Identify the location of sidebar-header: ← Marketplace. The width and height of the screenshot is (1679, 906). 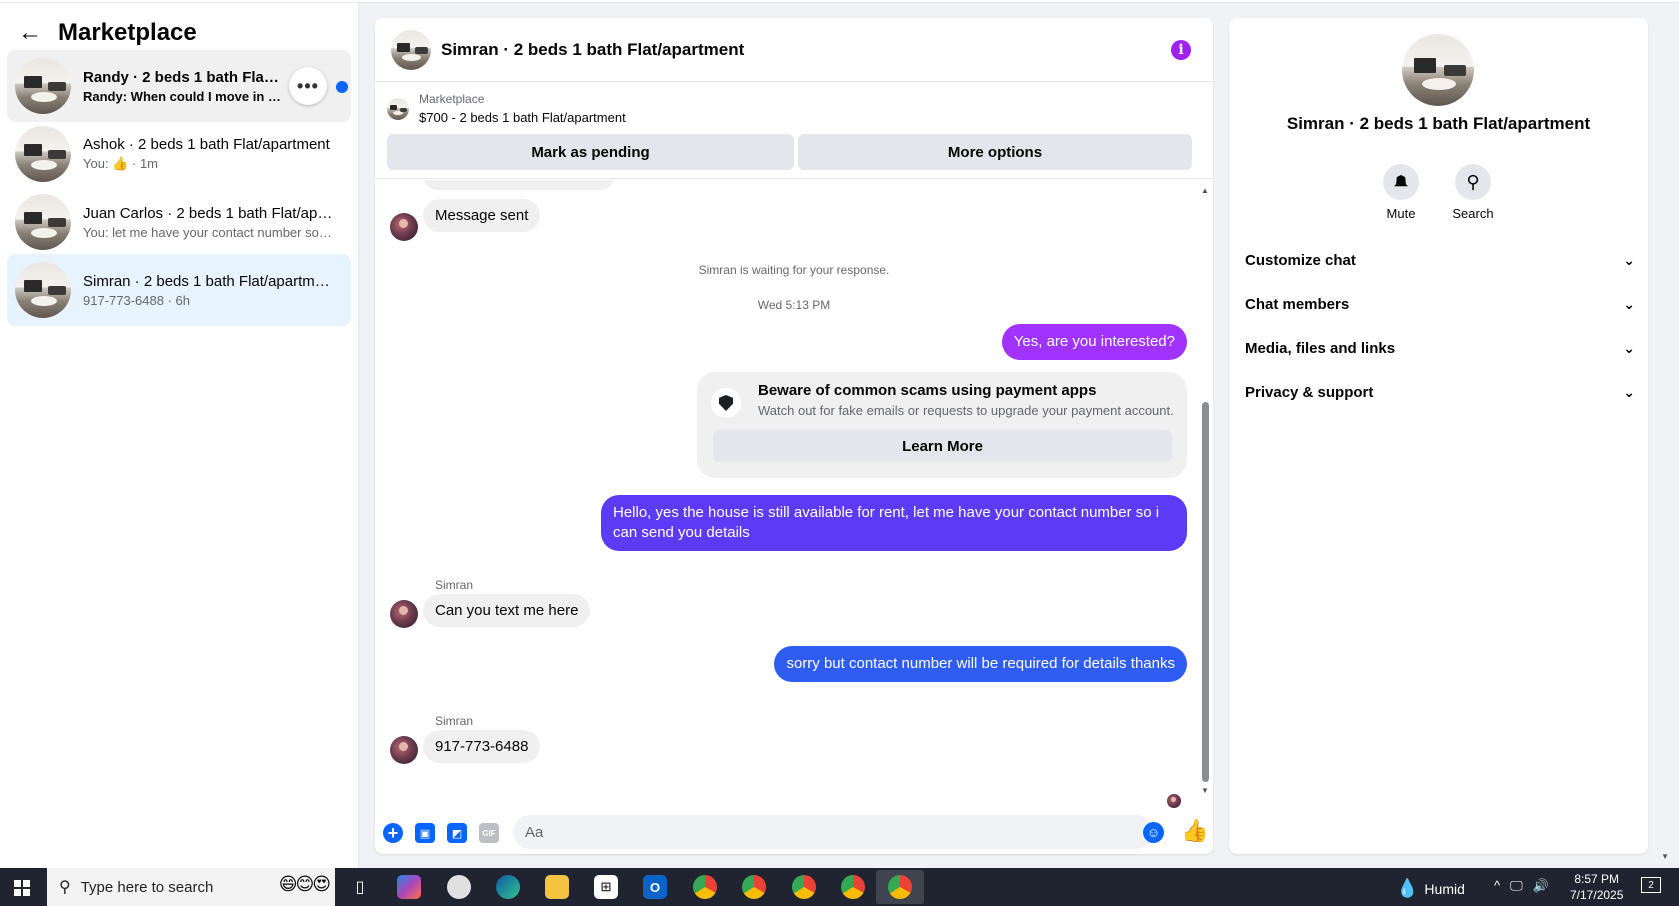
(107, 33).